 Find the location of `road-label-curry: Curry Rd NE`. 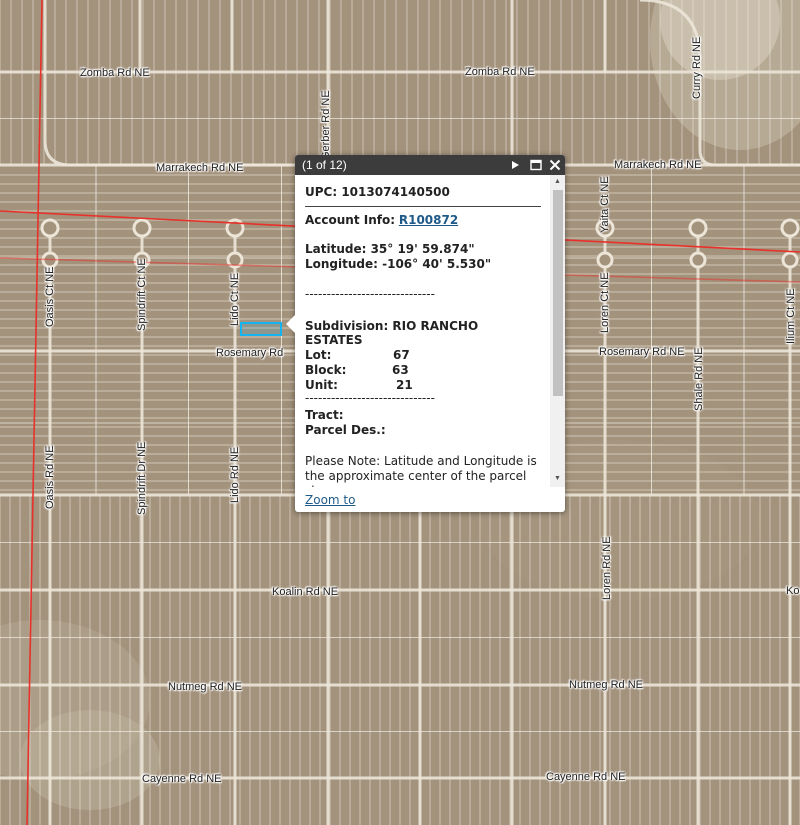

road-label-curry: Curry Rd NE is located at coordinates (697, 67).